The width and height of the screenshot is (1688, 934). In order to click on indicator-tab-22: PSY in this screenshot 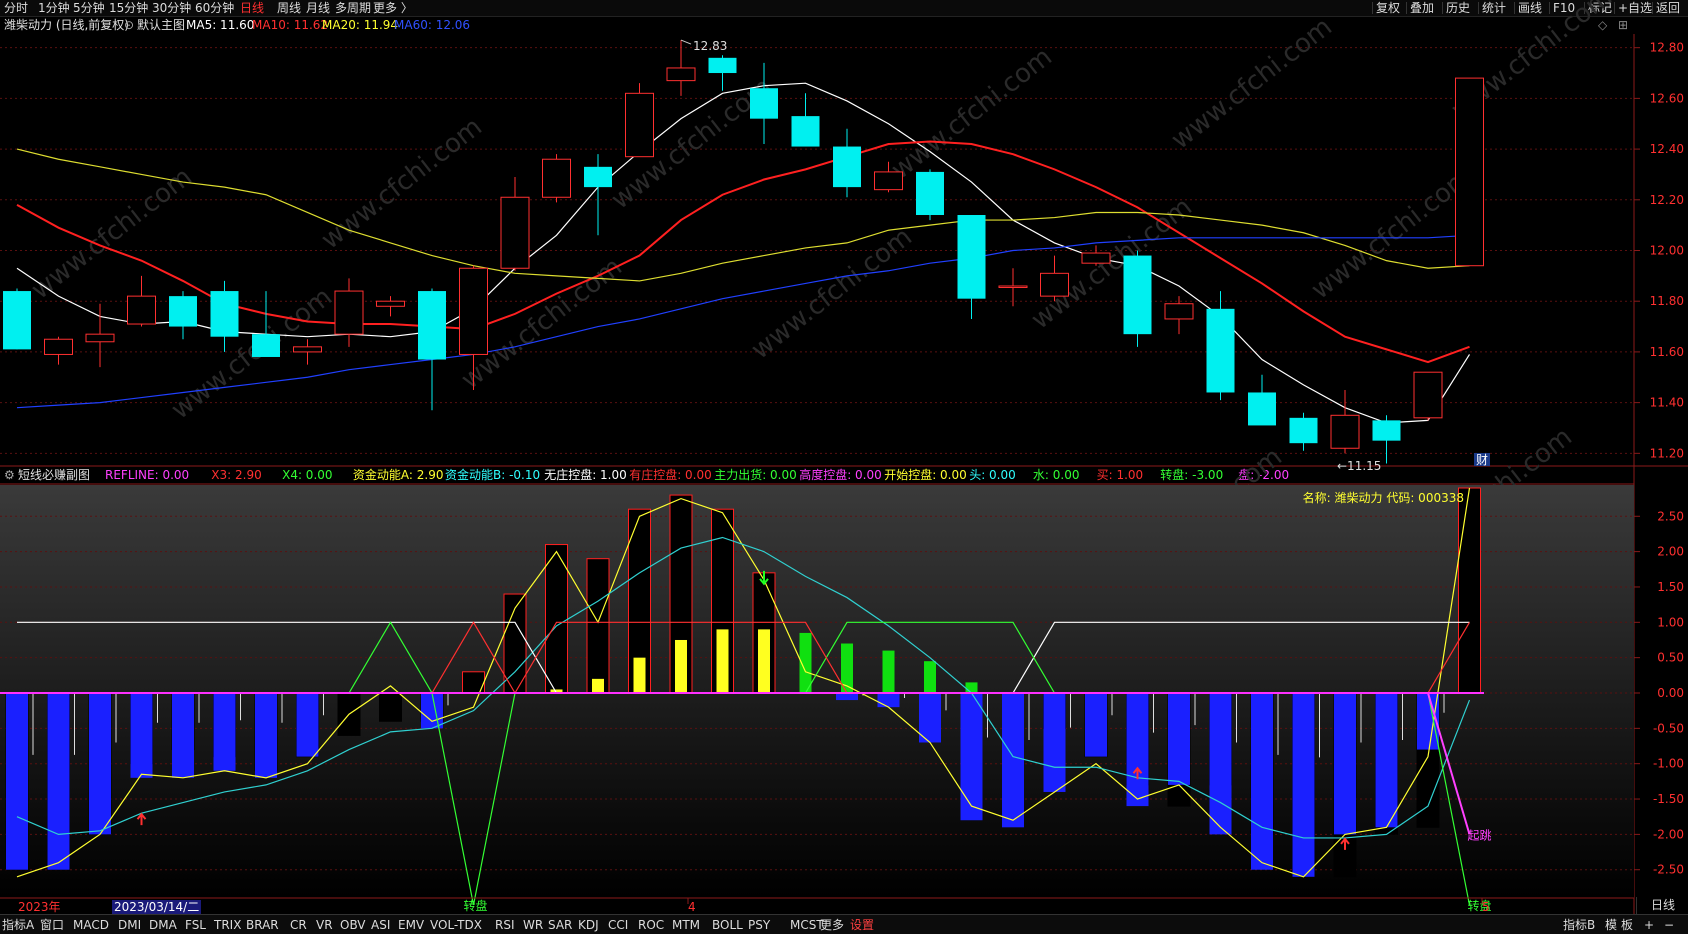, I will do `click(759, 925)`.